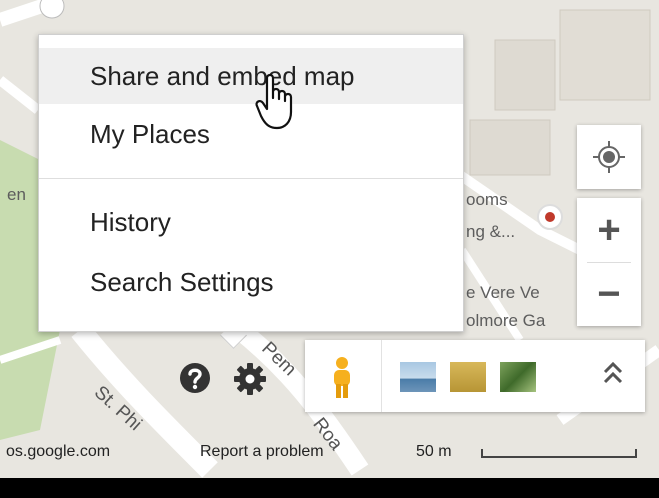 This screenshot has height=498, width=659. I want to click on map-label: ooms, so click(487, 199).